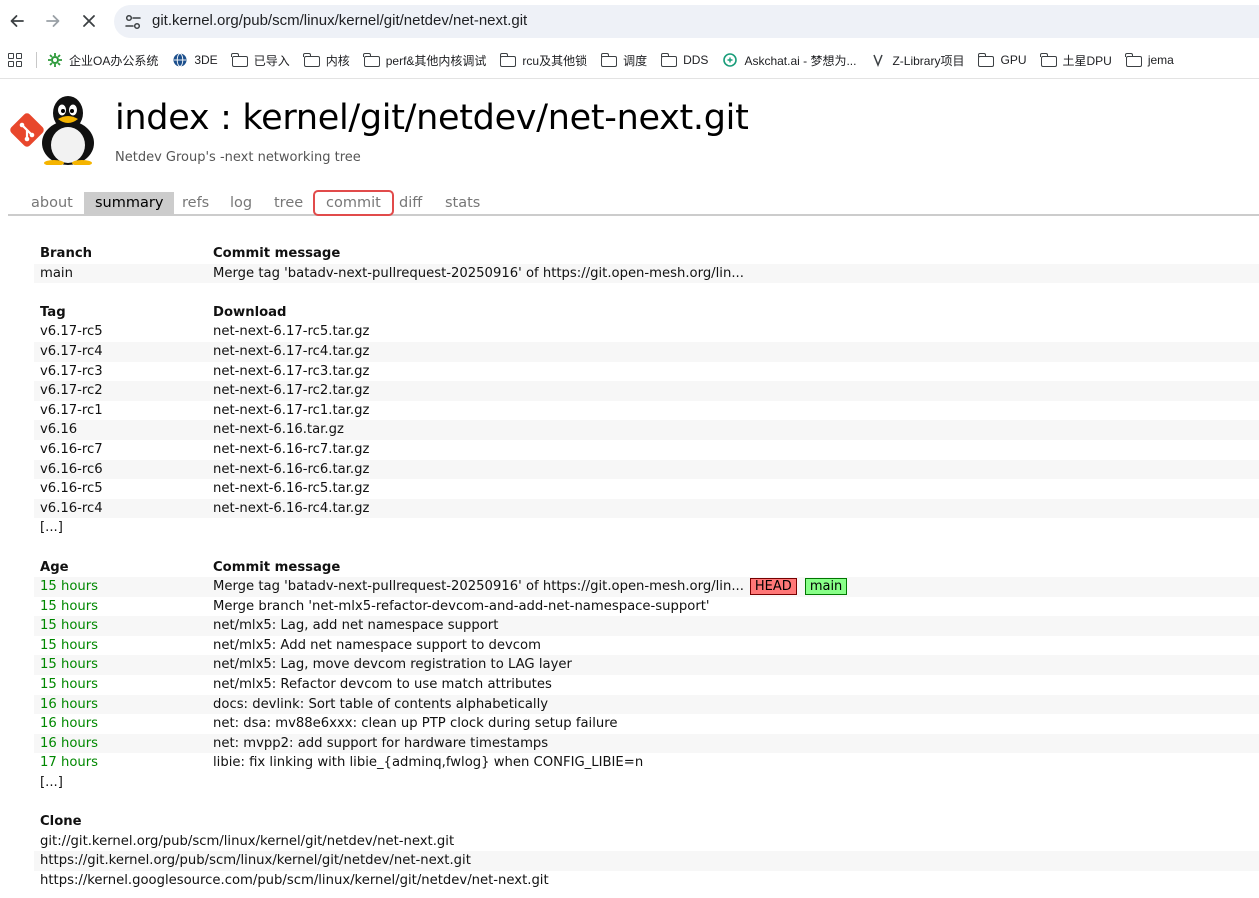  I want to click on bookmark-folder-rcu: rcu及其他锁, so click(543, 60).